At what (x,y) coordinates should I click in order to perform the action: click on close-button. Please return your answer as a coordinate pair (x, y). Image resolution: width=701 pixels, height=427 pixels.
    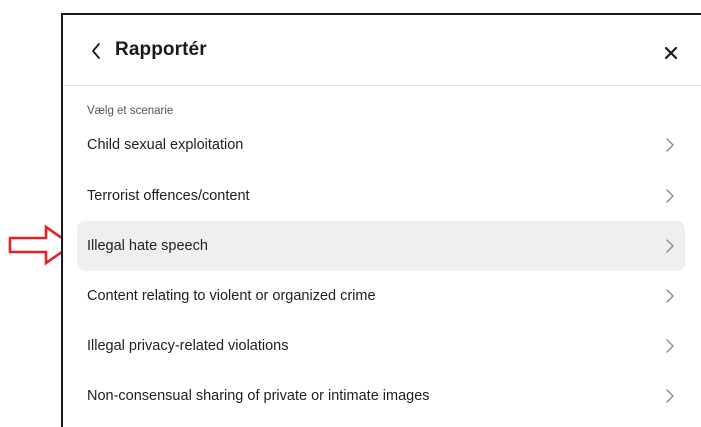
    Looking at the image, I should click on (671, 53).